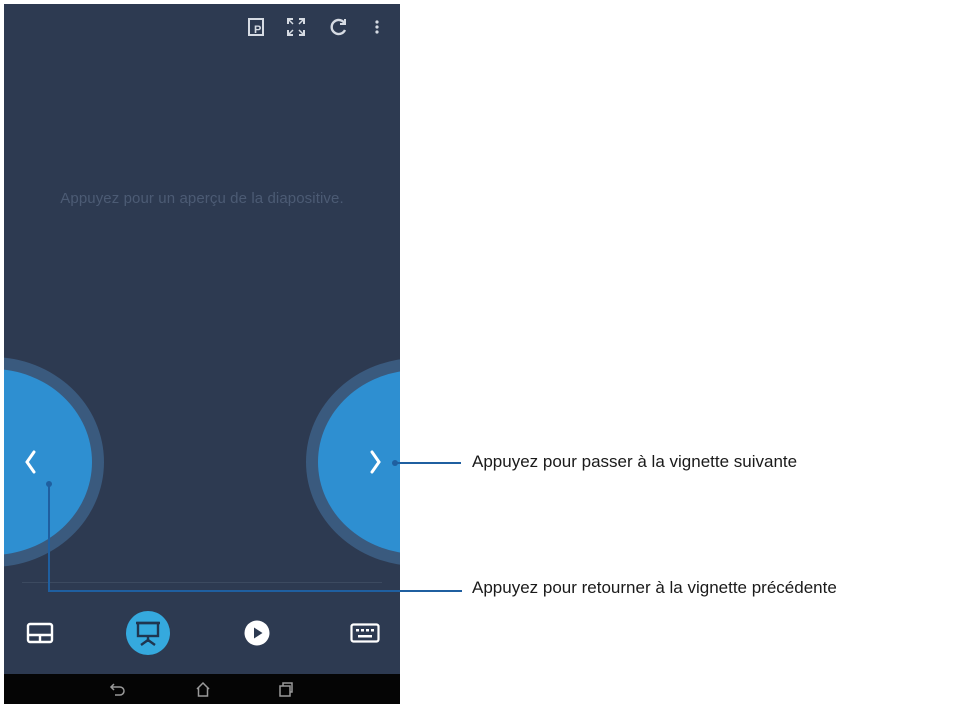 The height and width of the screenshot is (704, 953). I want to click on next-slide-button, so click(359, 462).